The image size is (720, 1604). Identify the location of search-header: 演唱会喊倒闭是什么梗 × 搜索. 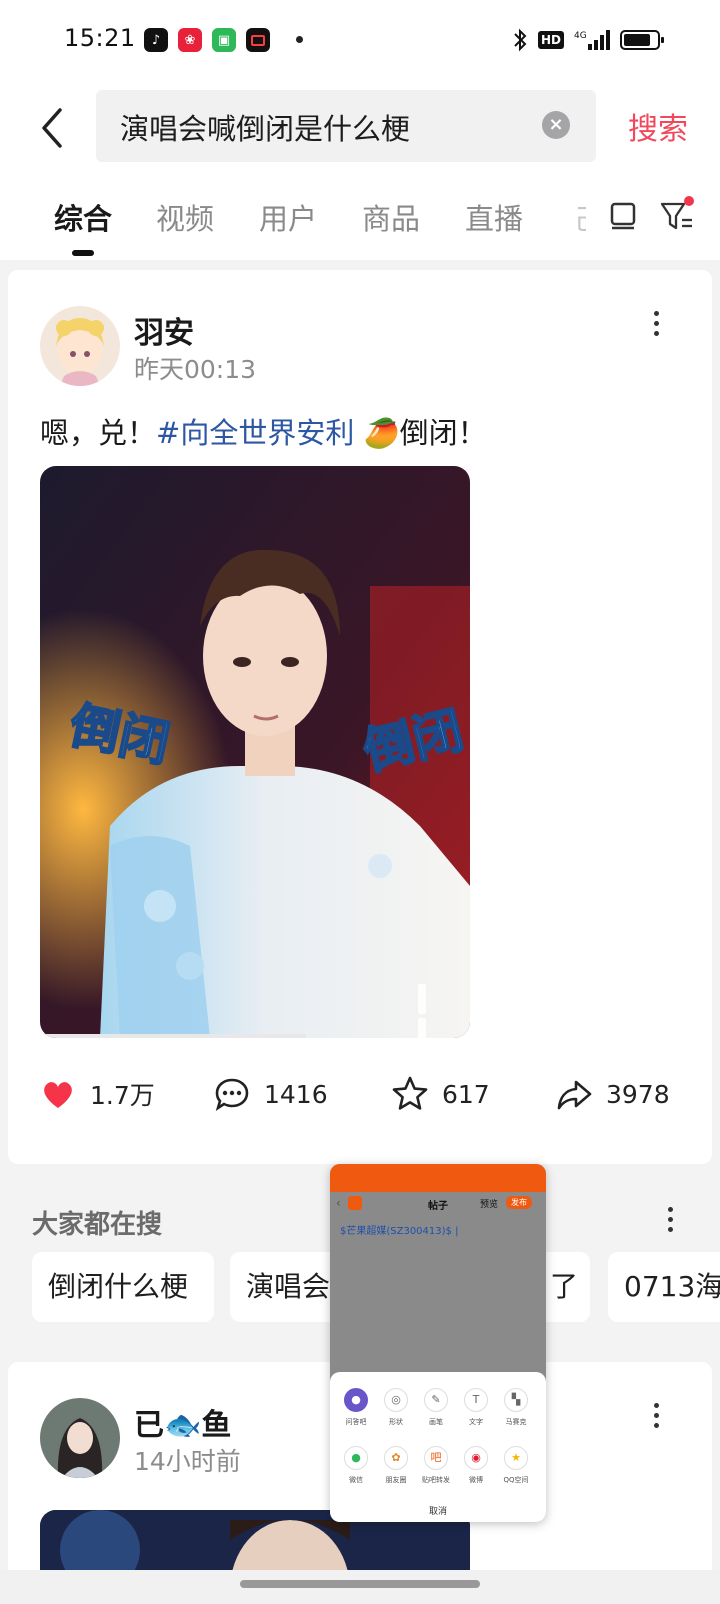
(360, 132).